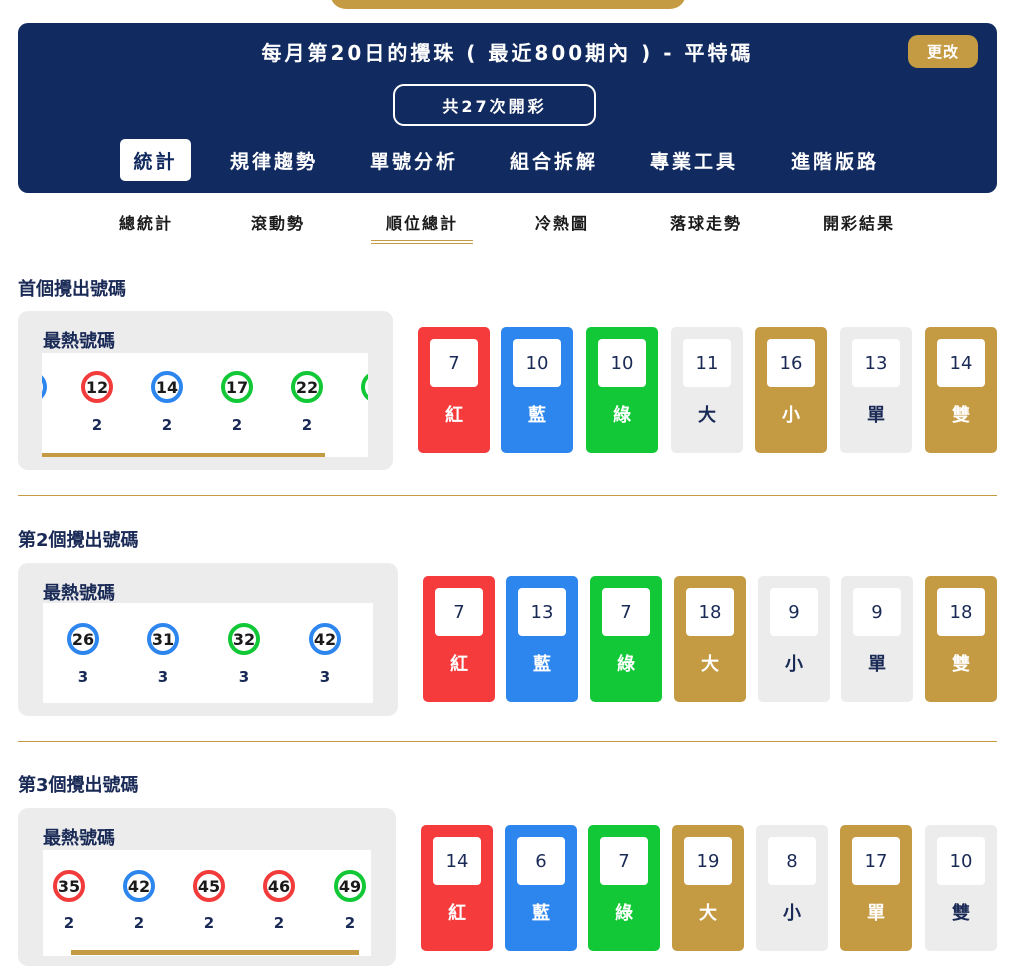 This screenshot has height=966, width=1024. Describe the element at coordinates (205, 405) in the screenshot. I see `hot-numbers-scroller: 12 2 14 2 17 2 22 2` at that location.